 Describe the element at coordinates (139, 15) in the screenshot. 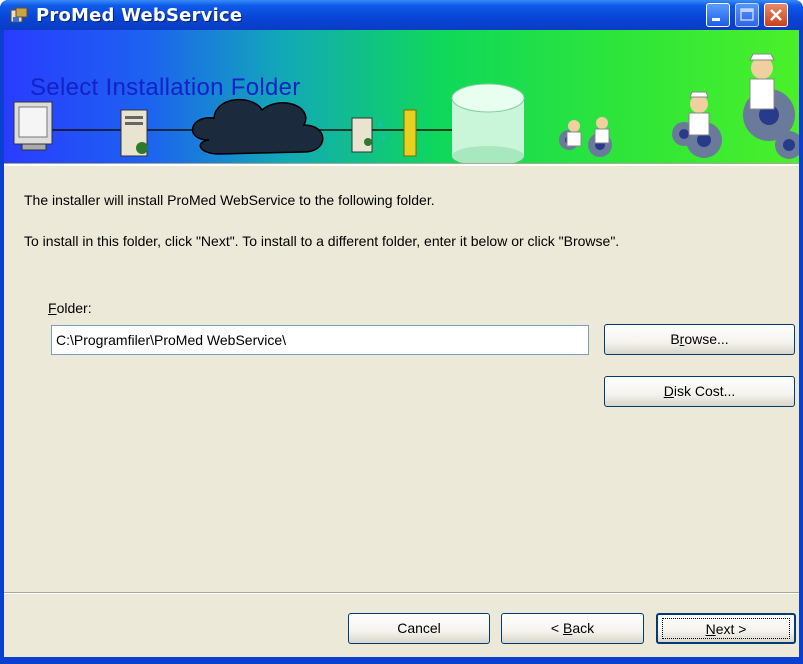

I see `window-title: ProMed WebService` at that location.